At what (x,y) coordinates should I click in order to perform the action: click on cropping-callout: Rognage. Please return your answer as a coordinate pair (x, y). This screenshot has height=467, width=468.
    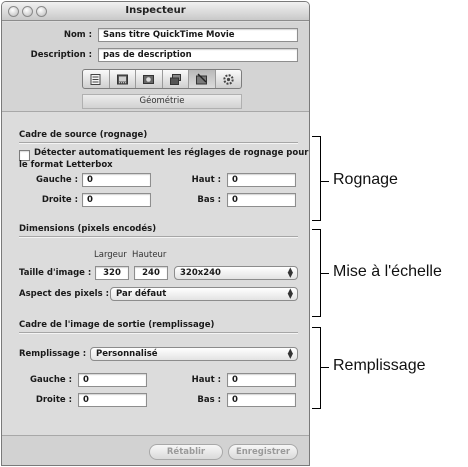
    Looking at the image, I should click on (365, 179).